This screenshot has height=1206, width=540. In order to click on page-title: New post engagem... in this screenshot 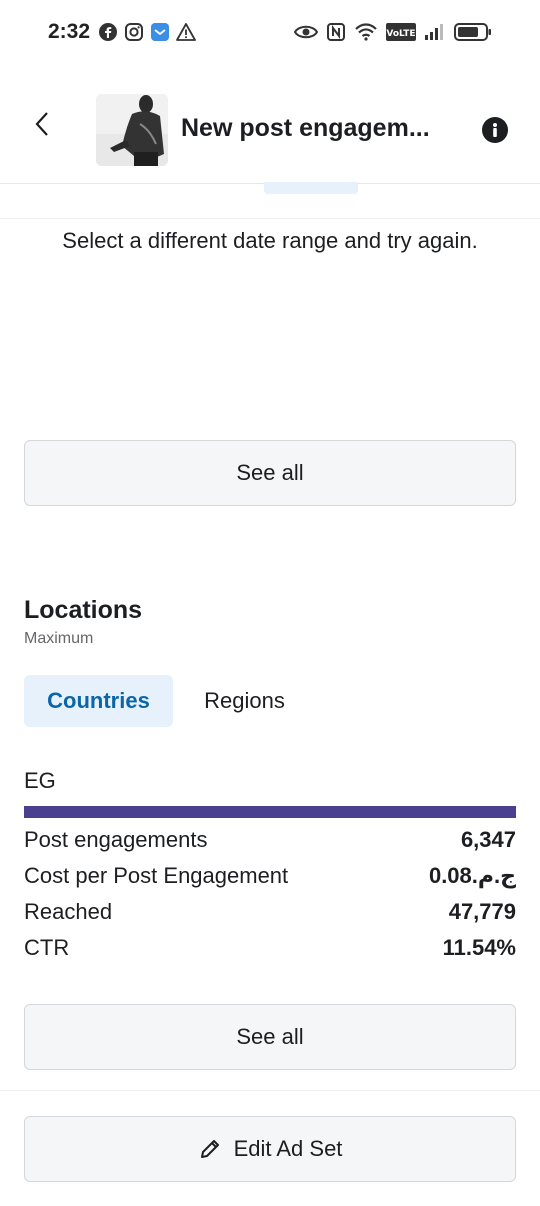, I will do `click(305, 128)`.